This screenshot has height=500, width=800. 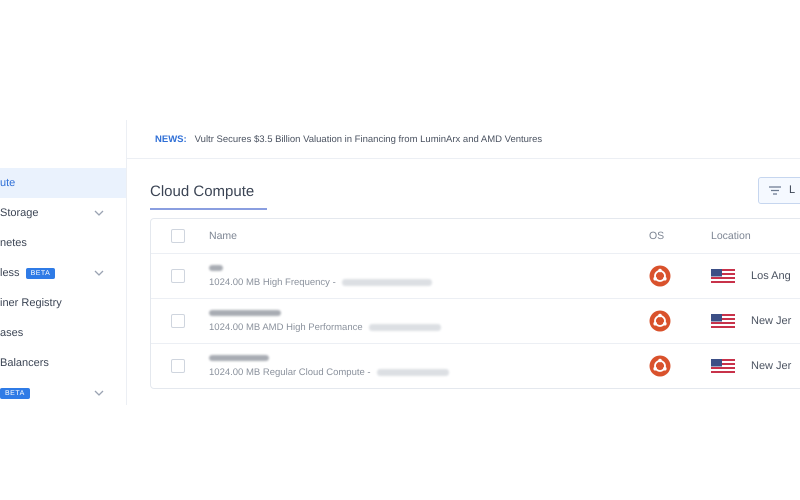 I want to click on plan-text: 1024.00 MB Regular Cloud Compute -, so click(x=290, y=372).